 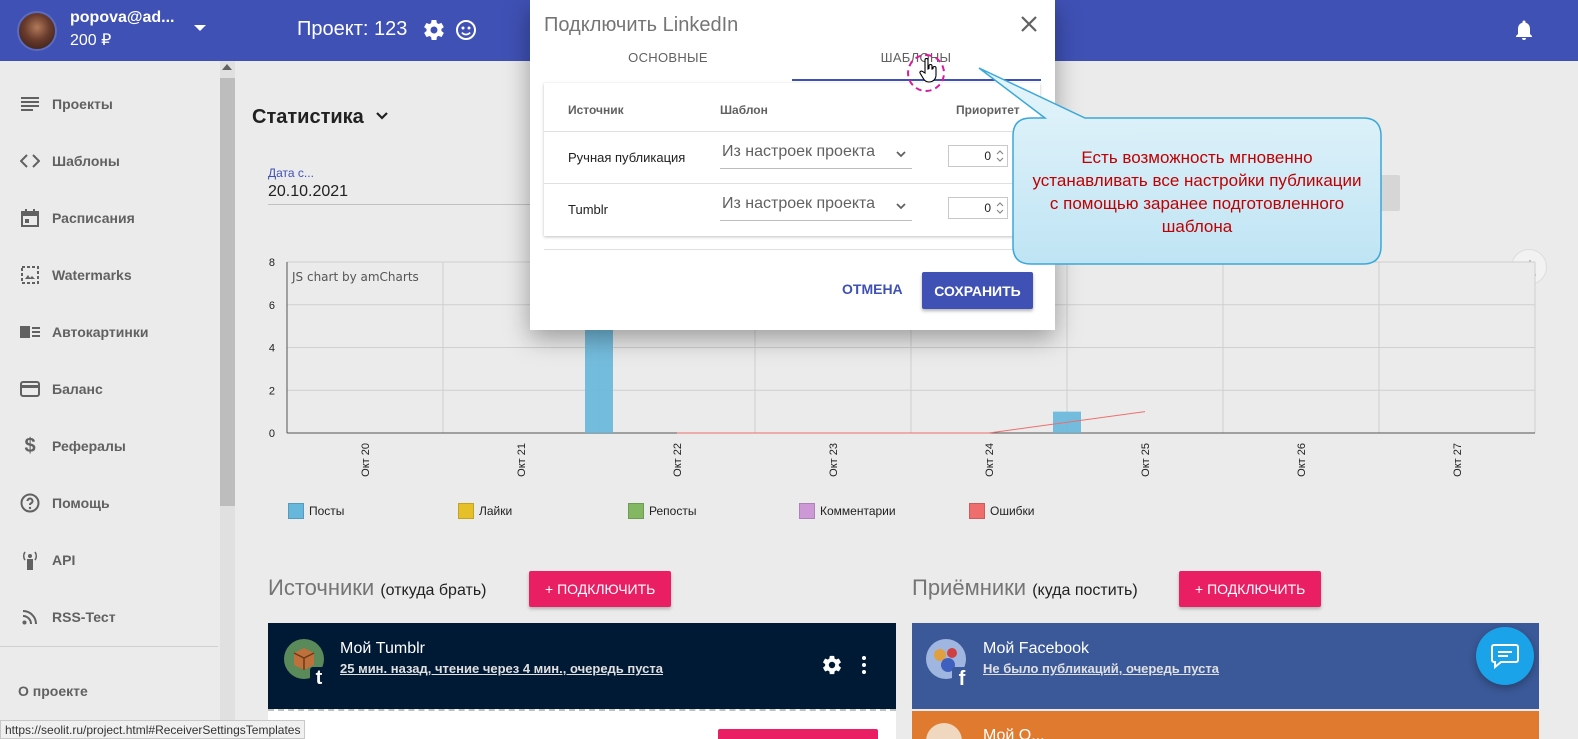 What do you see at coordinates (600, 589) in the screenshot?
I see `connect-source-button: + ПОДКЛЮЧИТЬ` at bounding box center [600, 589].